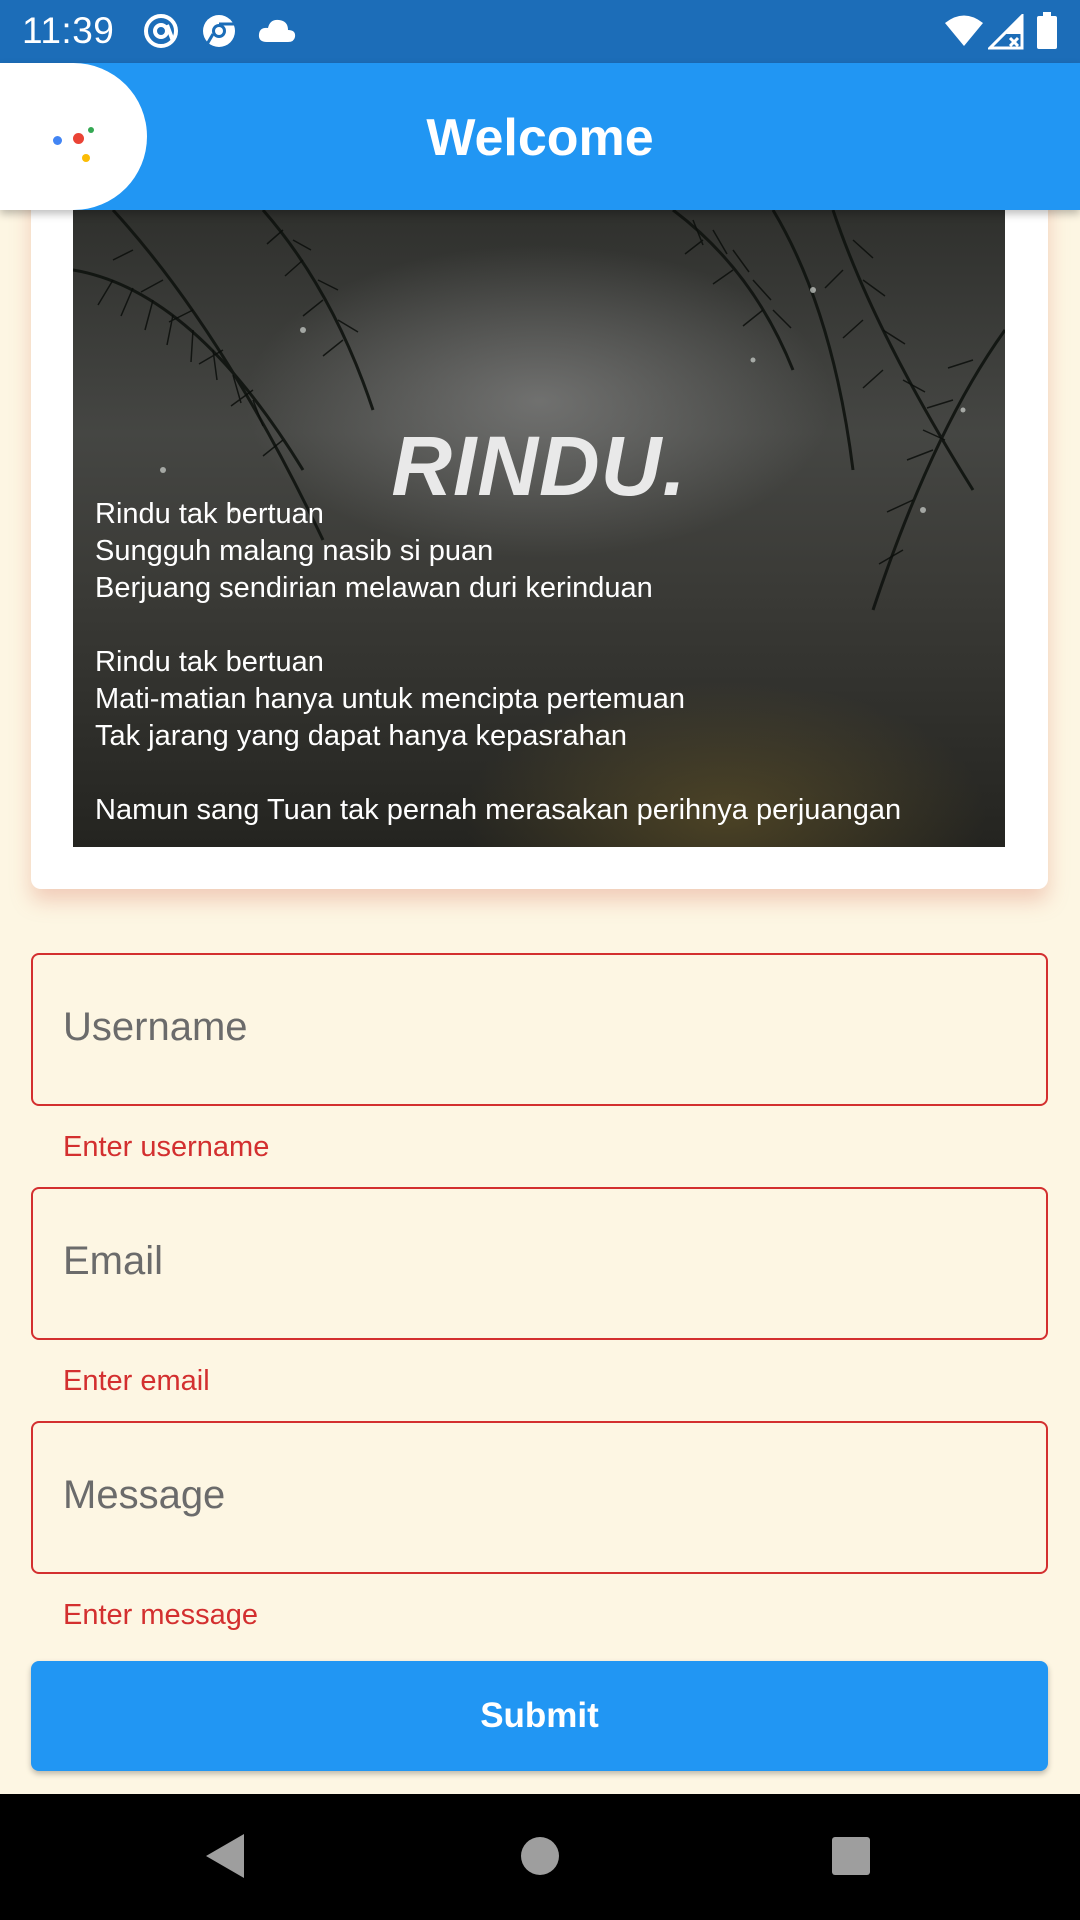 The width and height of the screenshot is (1080, 1920). I want to click on submit-button: Submit, so click(539, 1716).